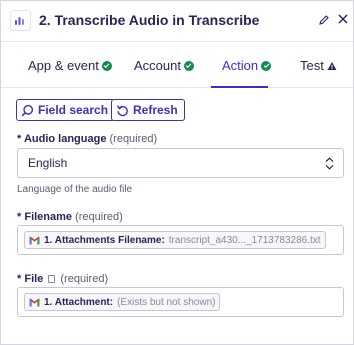 The image size is (354, 345). I want to click on field-search-label: Field search, so click(73, 110).